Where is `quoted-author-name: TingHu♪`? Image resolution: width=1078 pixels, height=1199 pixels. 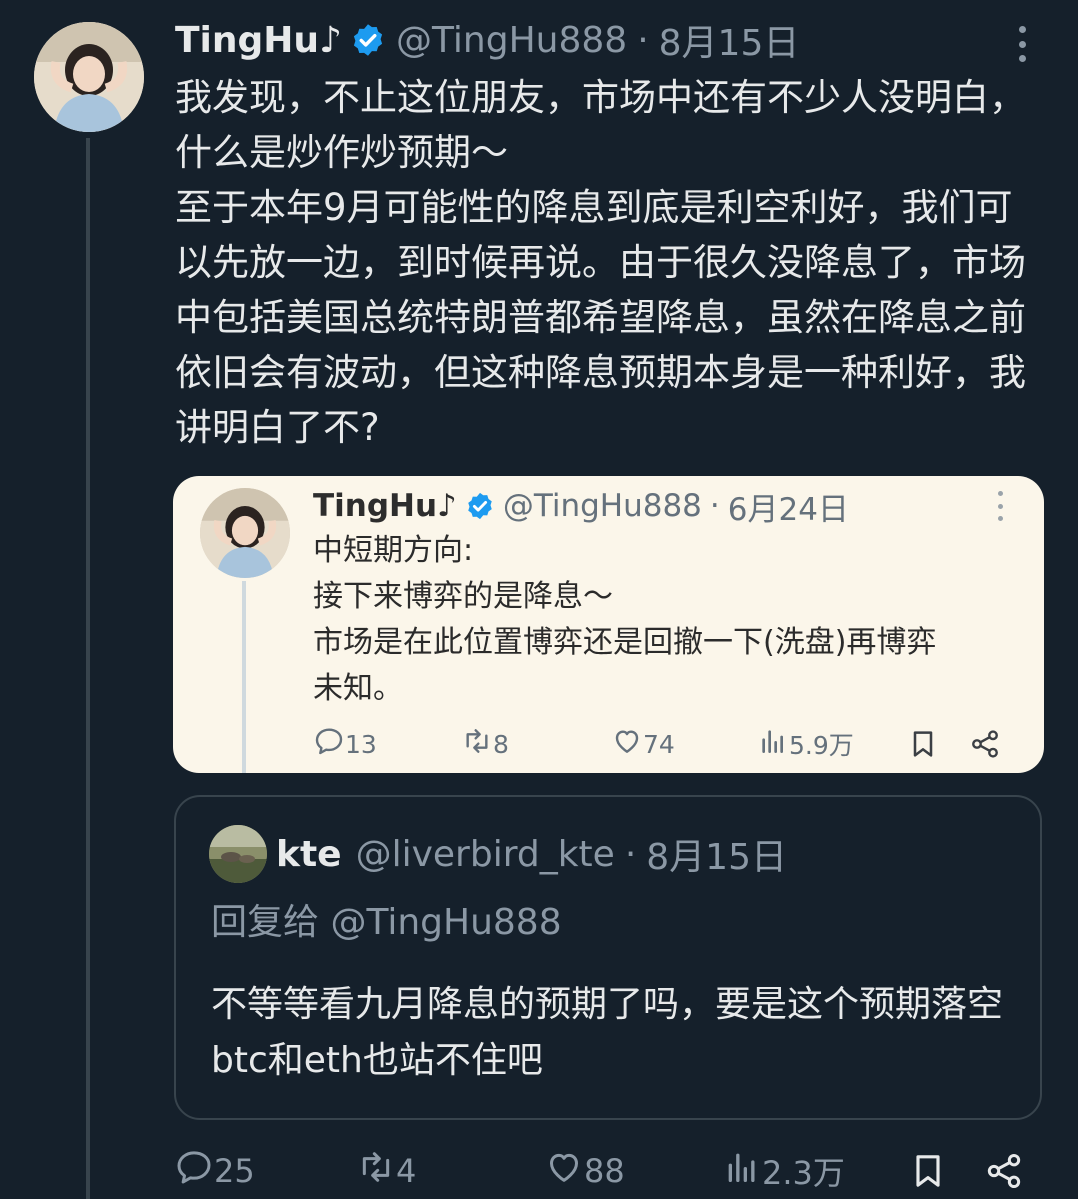 quoted-author-name: TingHu♪ is located at coordinates (385, 506).